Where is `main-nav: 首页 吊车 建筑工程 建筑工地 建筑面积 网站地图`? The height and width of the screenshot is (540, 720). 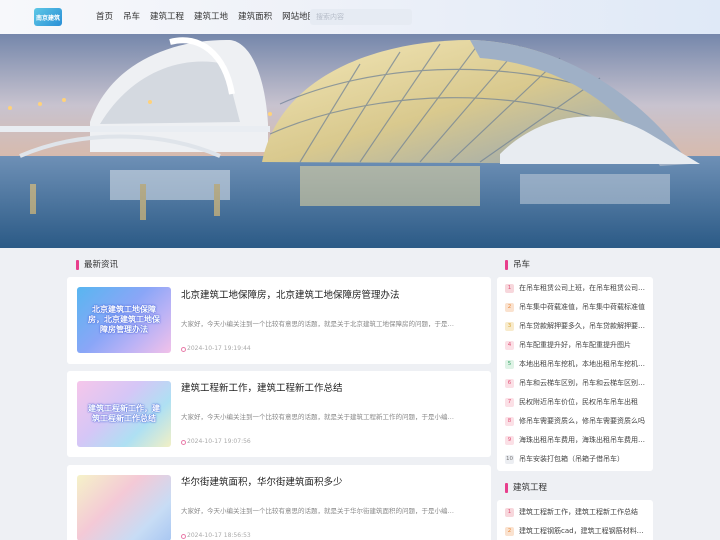 main-nav: 首页 吊车 建筑工程 建筑工地 建筑面积 网站地图 is located at coordinates (211, 17).